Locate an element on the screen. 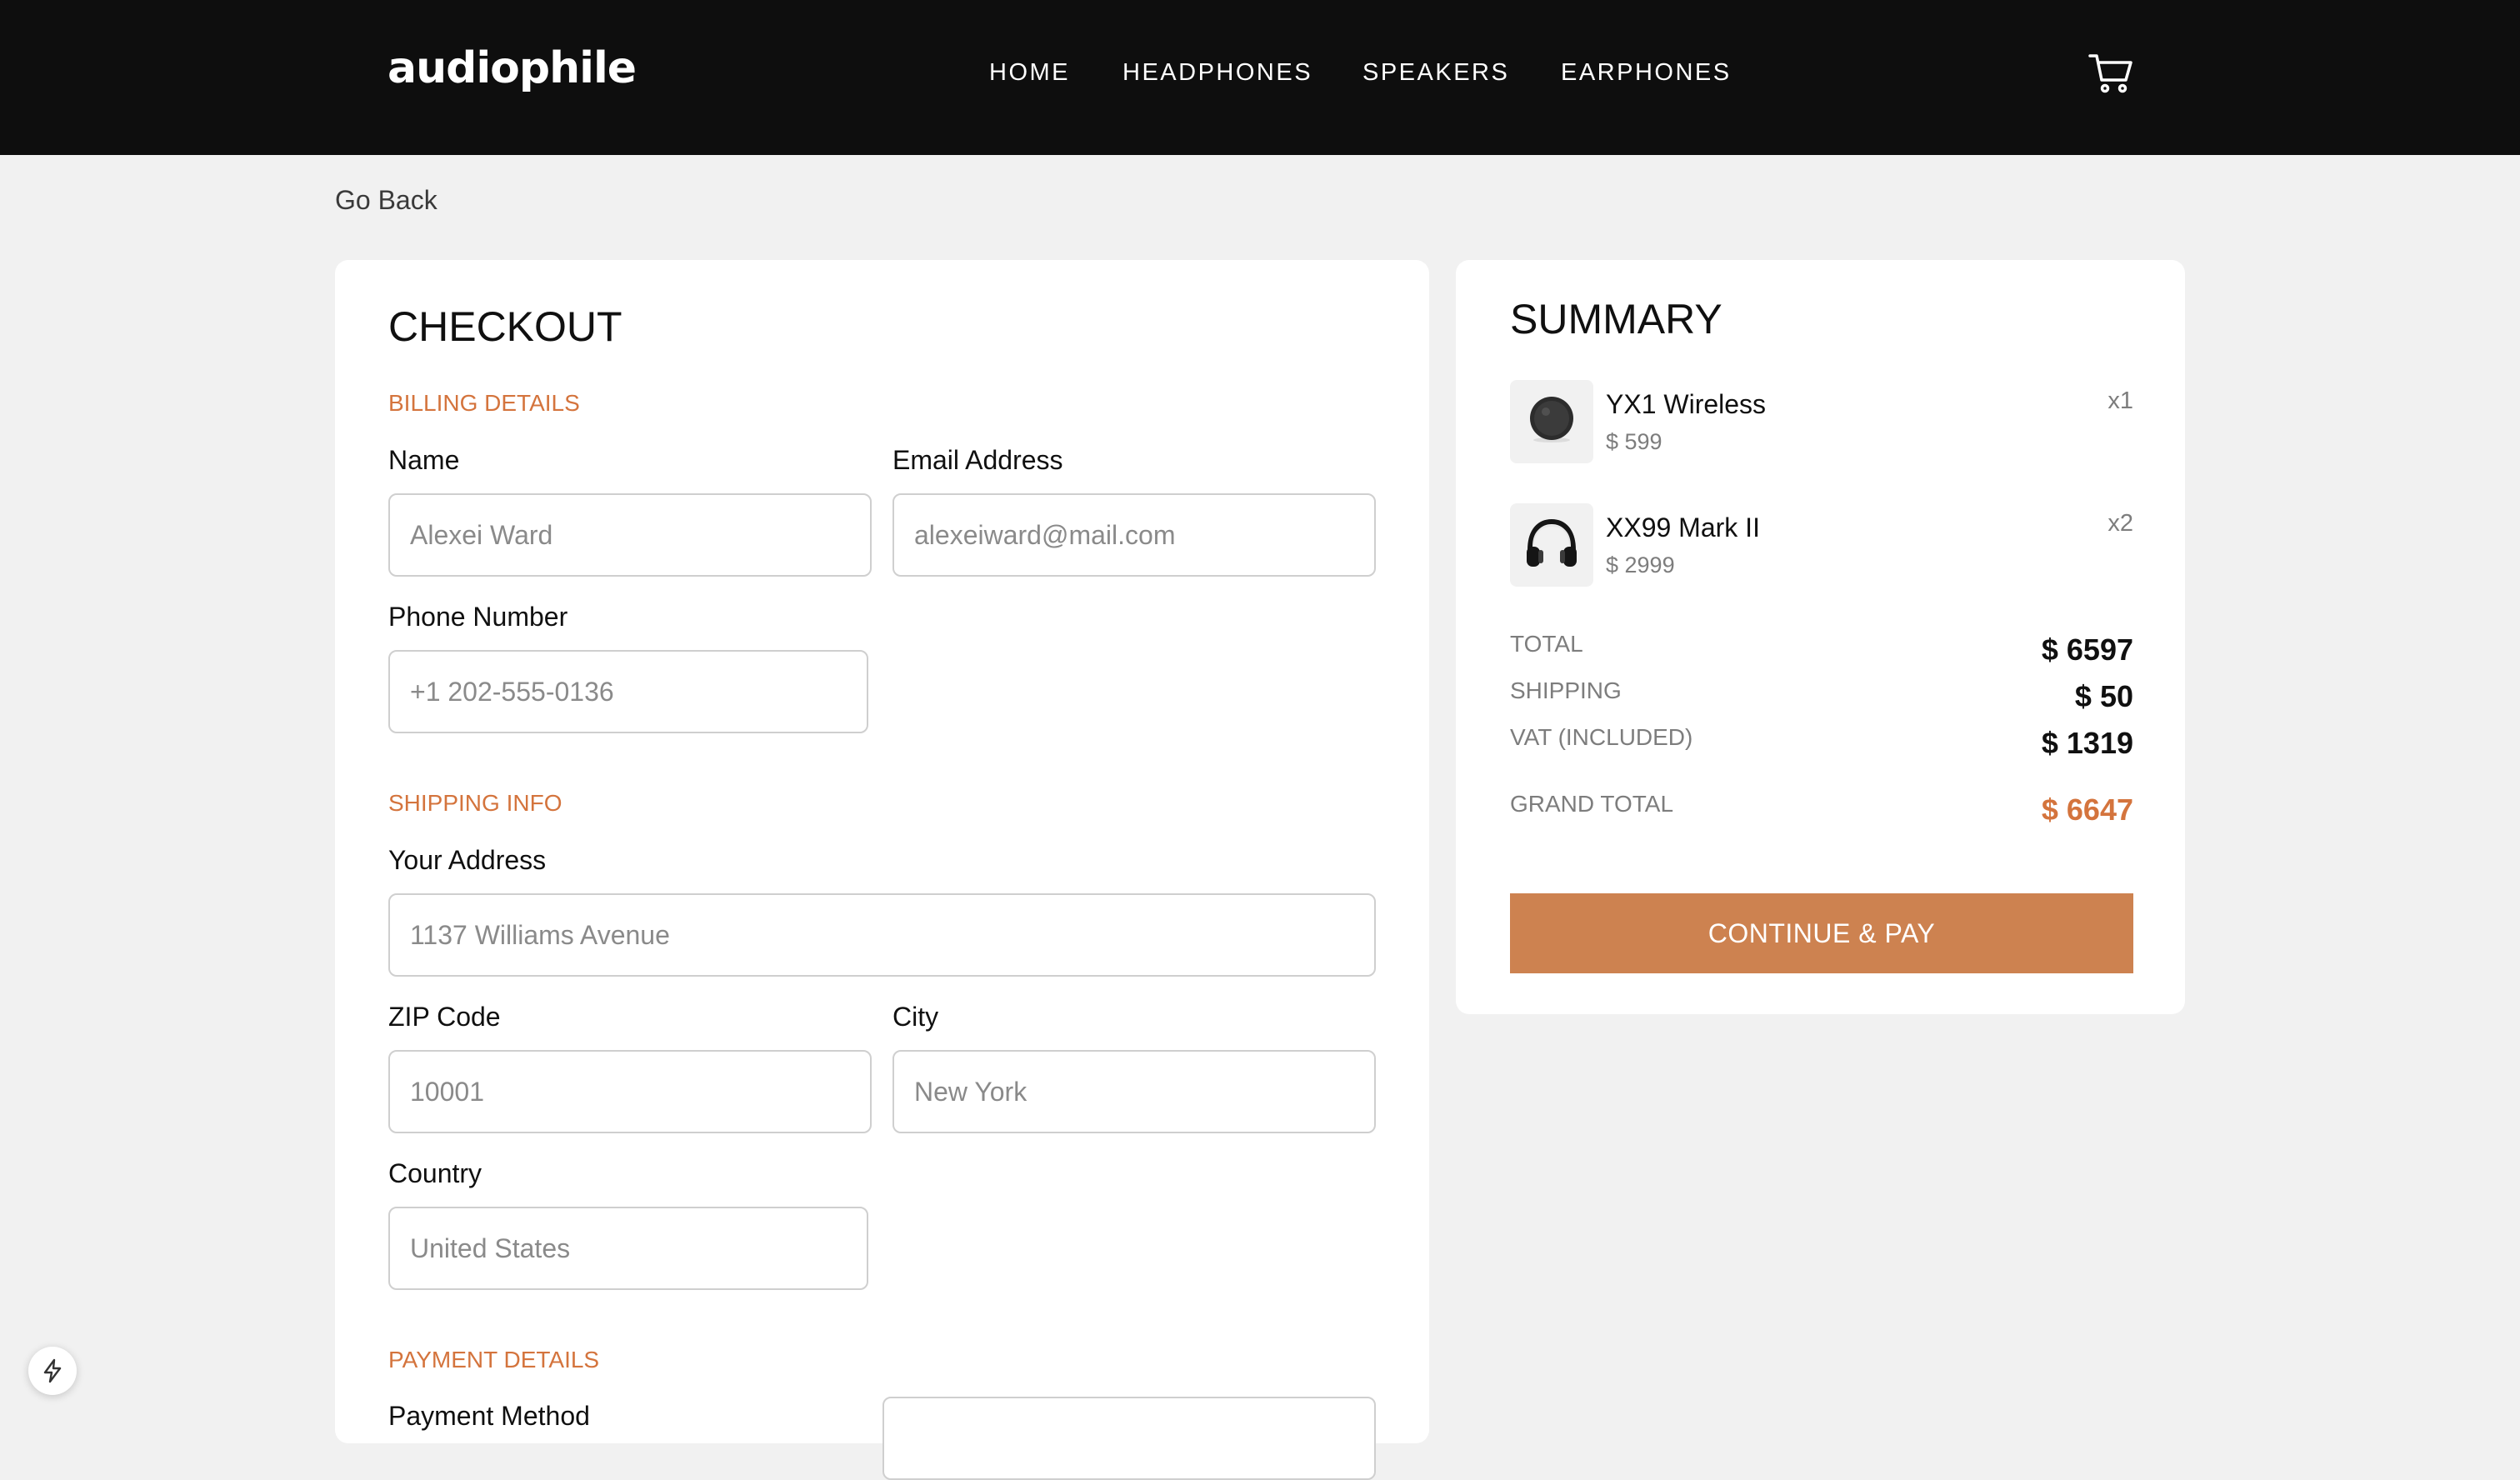 Image resolution: width=2520 pixels, height=1480 pixels. country-label: Country is located at coordinates (435, 1173).